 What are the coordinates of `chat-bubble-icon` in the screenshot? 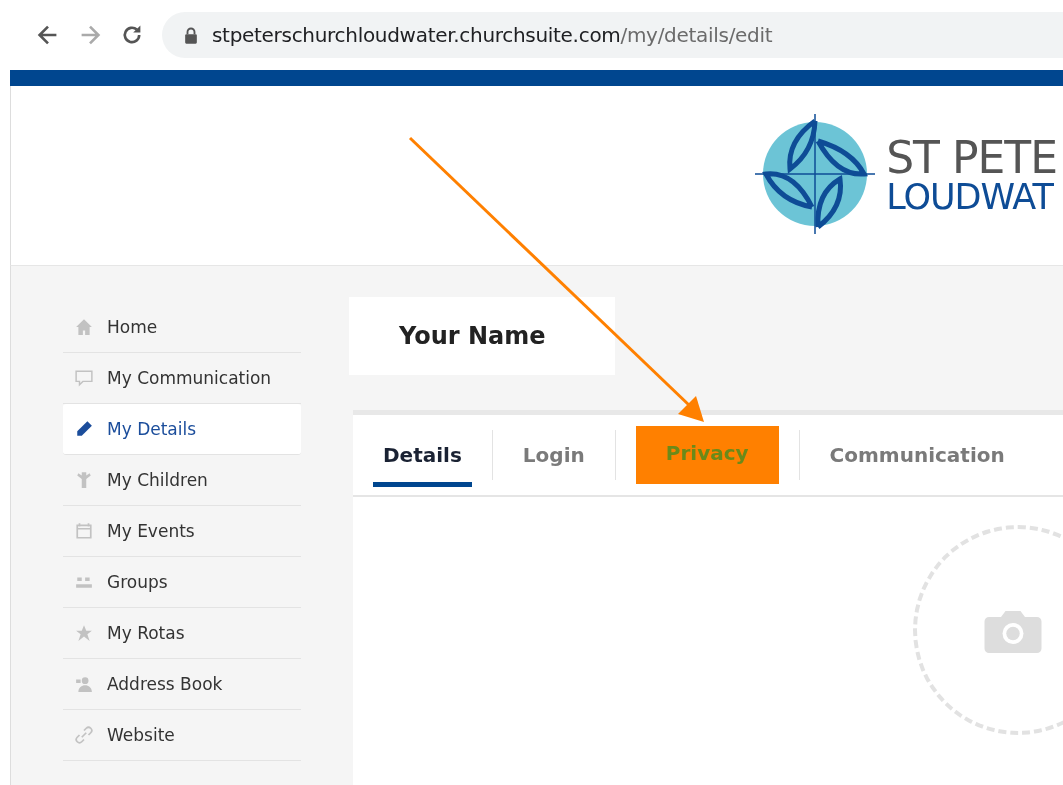 It's located at (84, 378).